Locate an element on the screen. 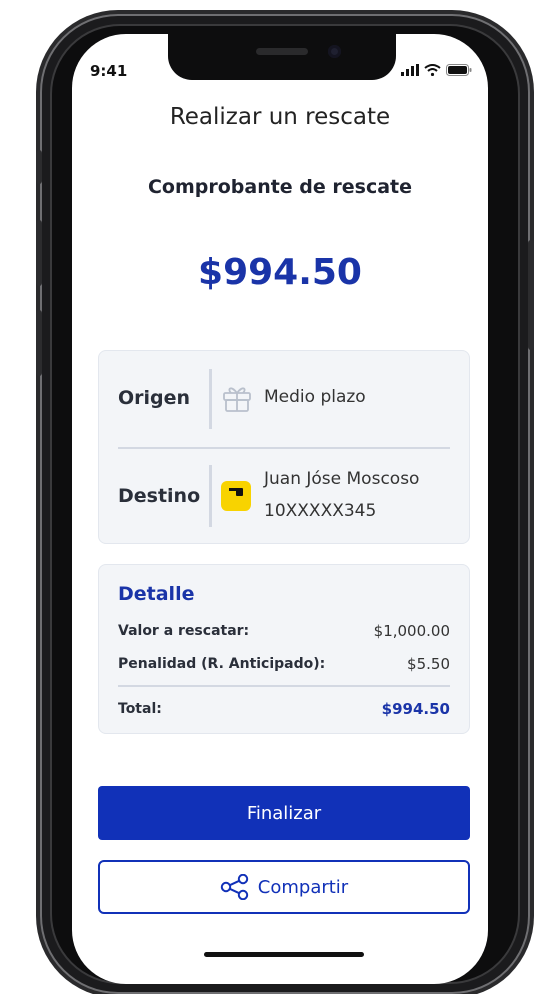  front-camera is located at coordinates (334, 51).